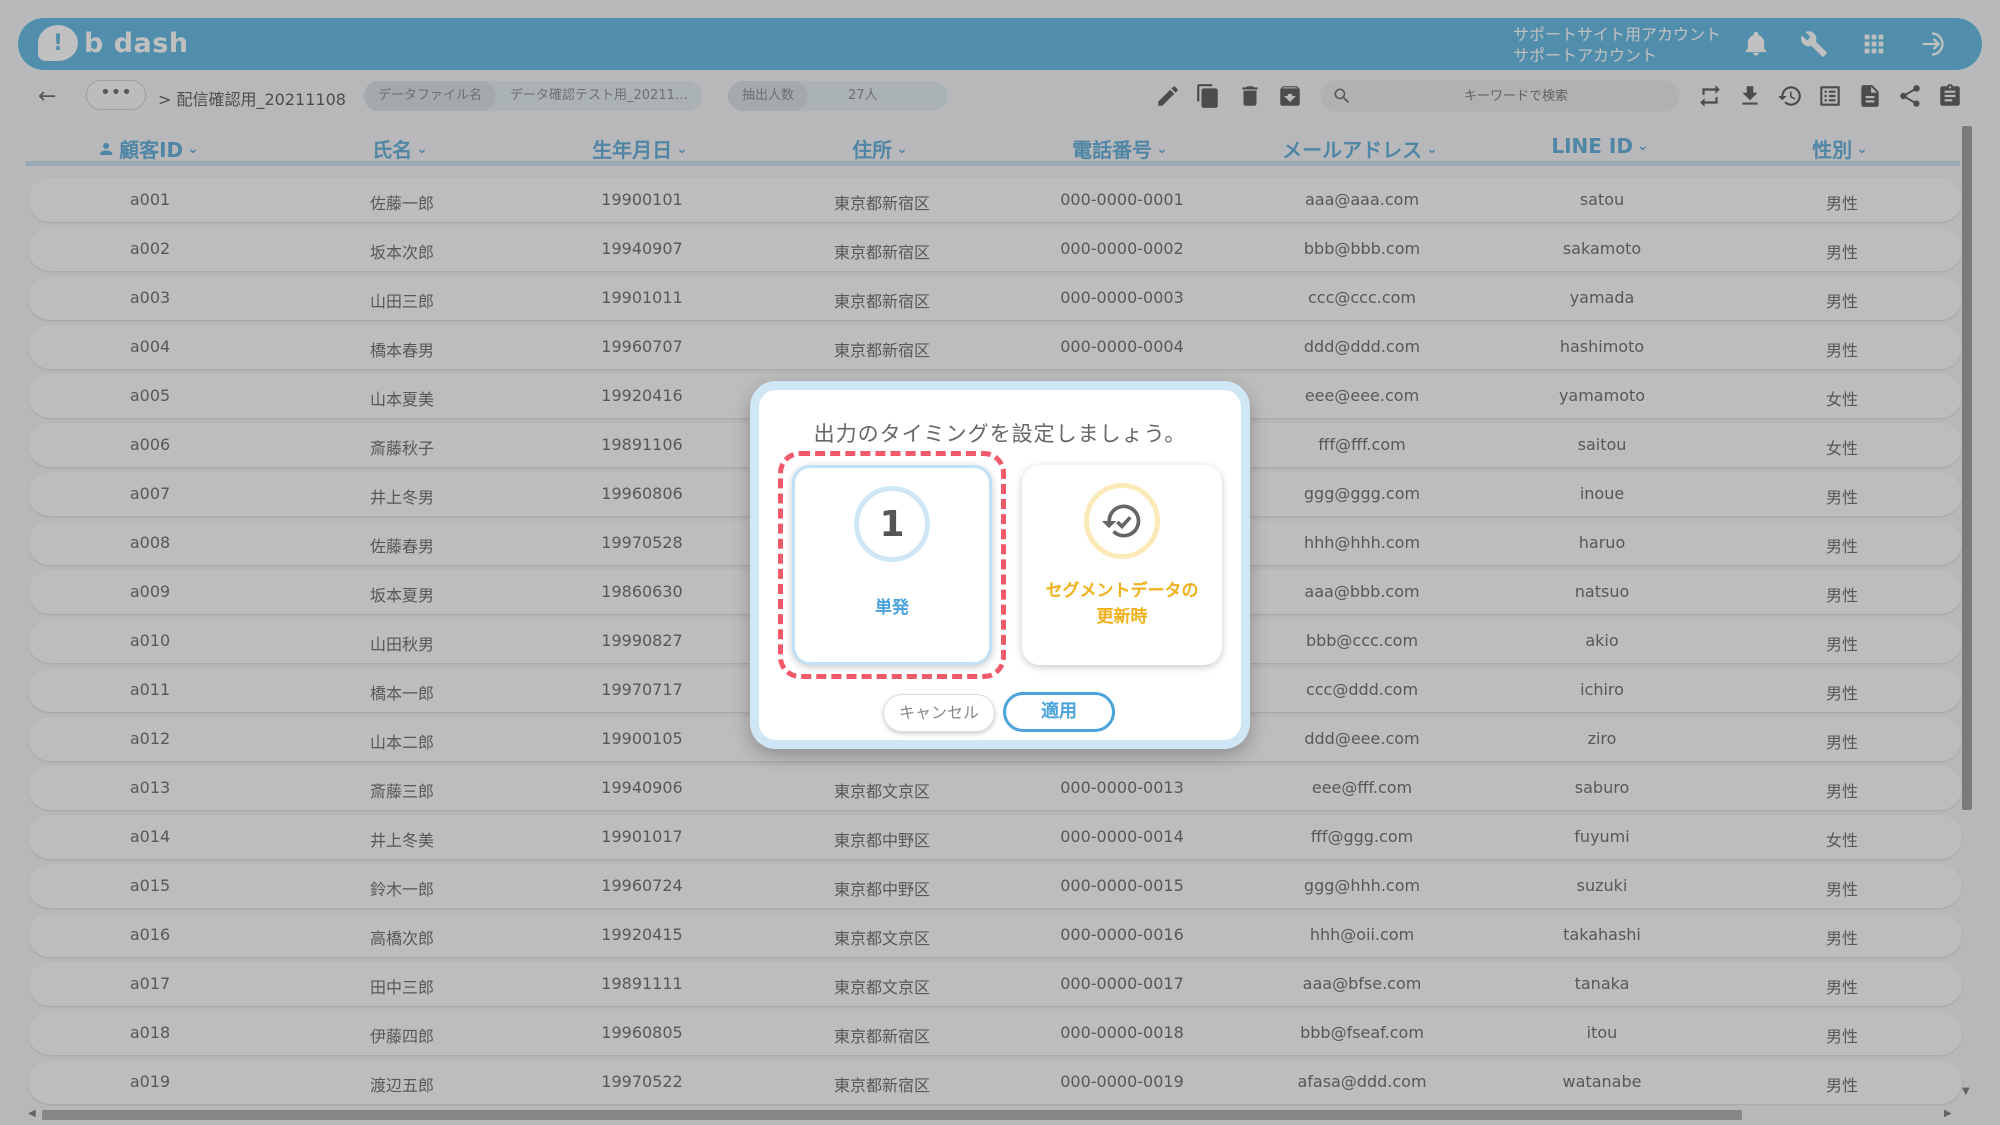  What do you see at coordinates (1059, 712) in the screenshot?
I see `apply-button: 適用` at bounding box center [1059, 712].